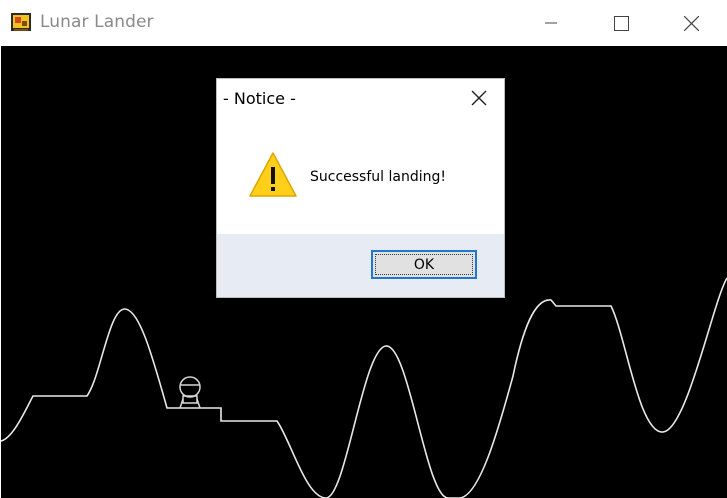 This screenshot has height=498, width=727. I want to click on window-title: Lunar Lander, so click(97, 22).